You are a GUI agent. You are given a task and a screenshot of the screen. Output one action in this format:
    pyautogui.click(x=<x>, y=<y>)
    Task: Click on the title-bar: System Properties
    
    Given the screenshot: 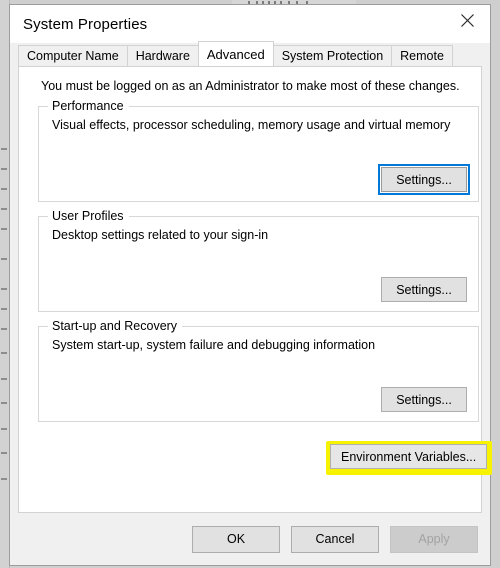 What is the action you would take?
    pyautogui.click(x=250, y=24)
    